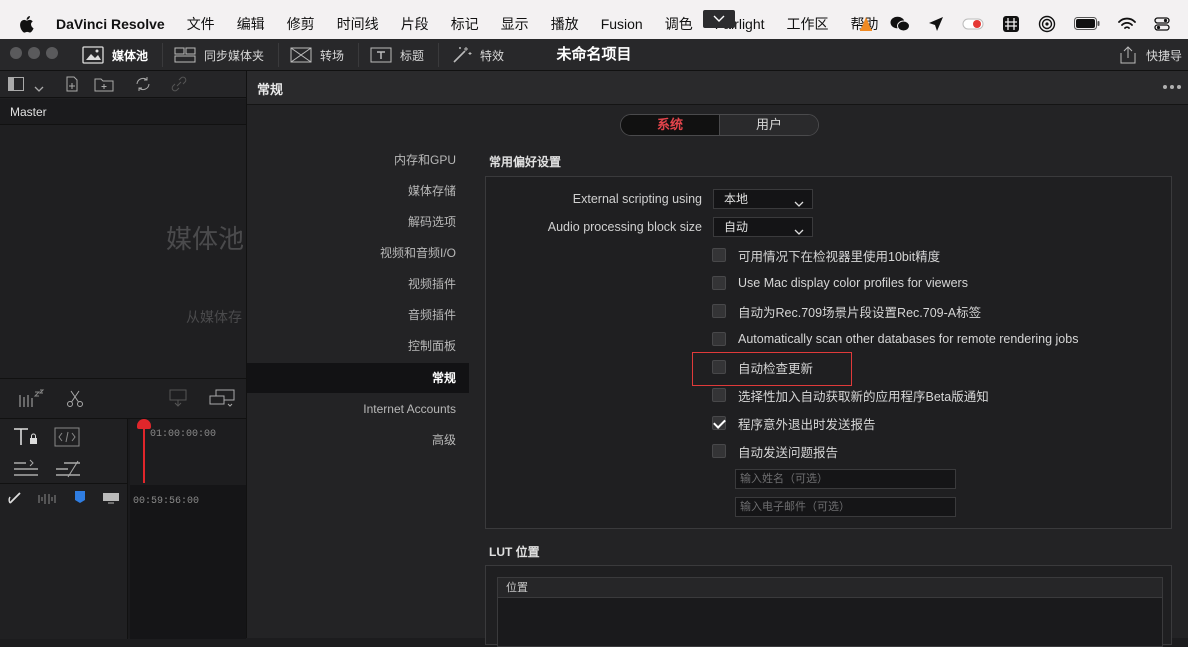 This screenshot has width=1188, height=647. I want to click on external-scripting-select: 本地, so click(763, 199).